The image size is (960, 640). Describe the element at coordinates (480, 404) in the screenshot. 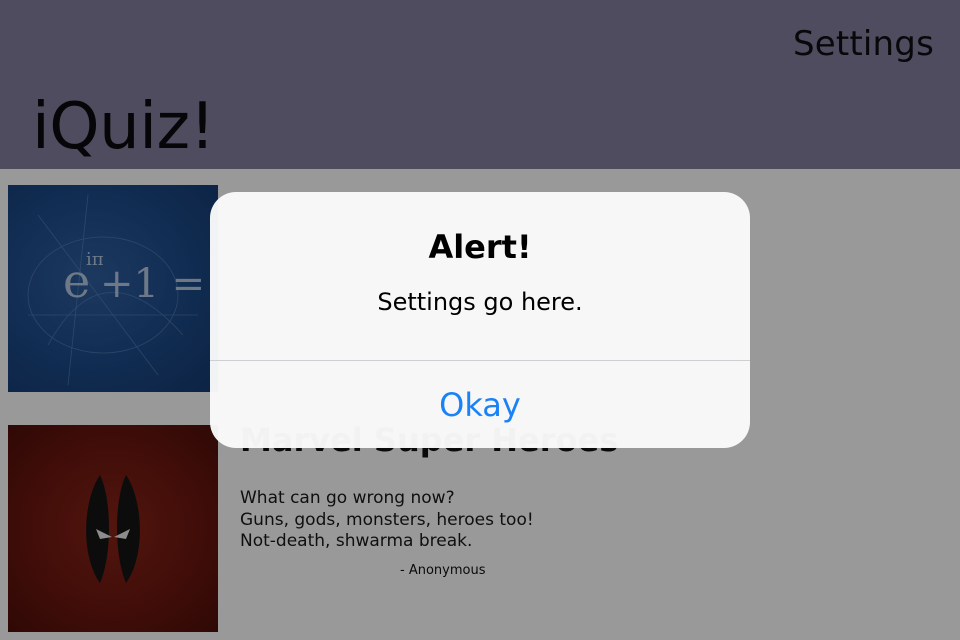

I see `okay-button: Okay` at that location.